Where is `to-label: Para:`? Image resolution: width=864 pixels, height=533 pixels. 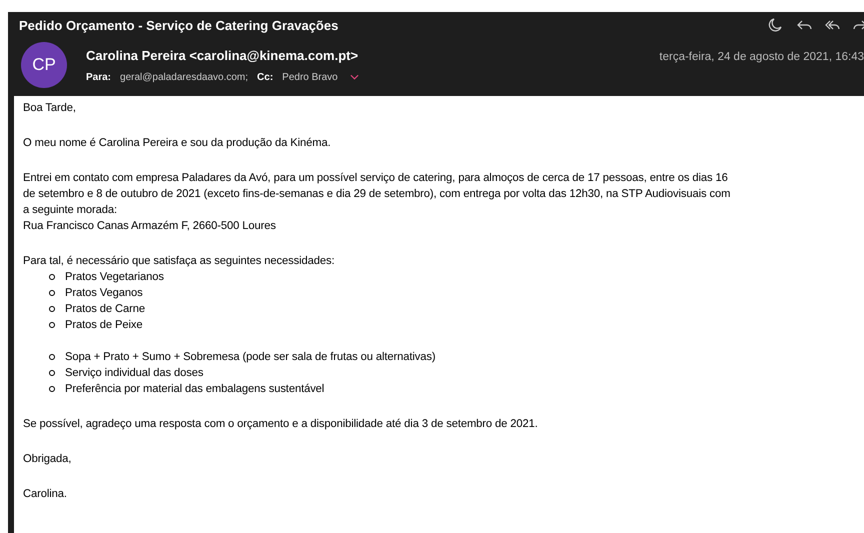
to-label: Para: is located at coordinates (99, 77).